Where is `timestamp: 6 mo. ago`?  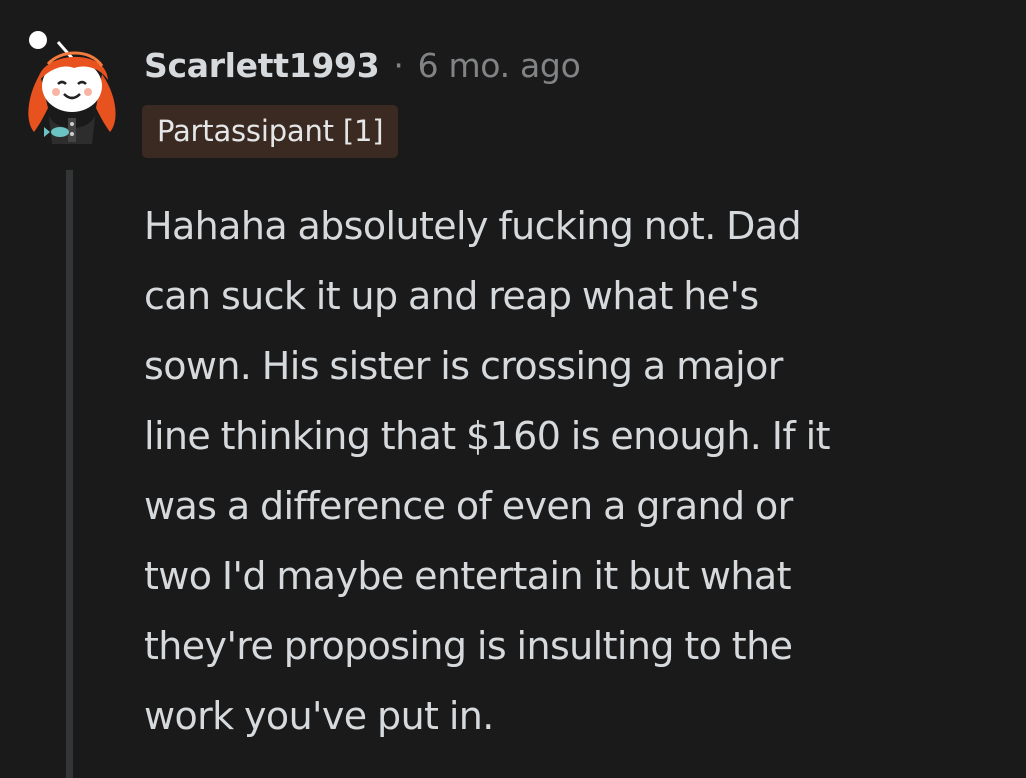
timestamp: 6 mo. ago is located at coordinates (499, 65).